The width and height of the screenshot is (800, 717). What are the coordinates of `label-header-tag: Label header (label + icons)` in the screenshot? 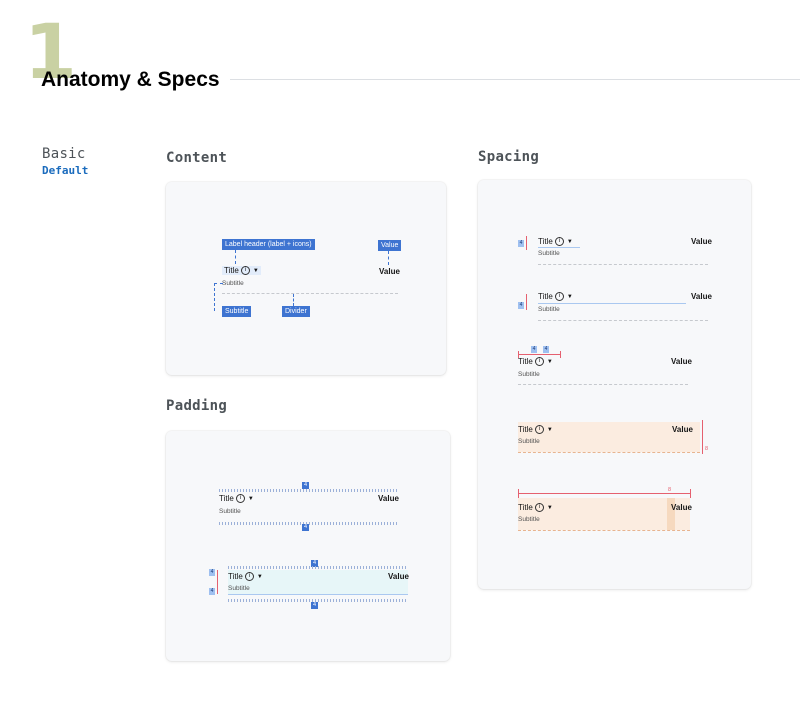 It's located at (268, 244).